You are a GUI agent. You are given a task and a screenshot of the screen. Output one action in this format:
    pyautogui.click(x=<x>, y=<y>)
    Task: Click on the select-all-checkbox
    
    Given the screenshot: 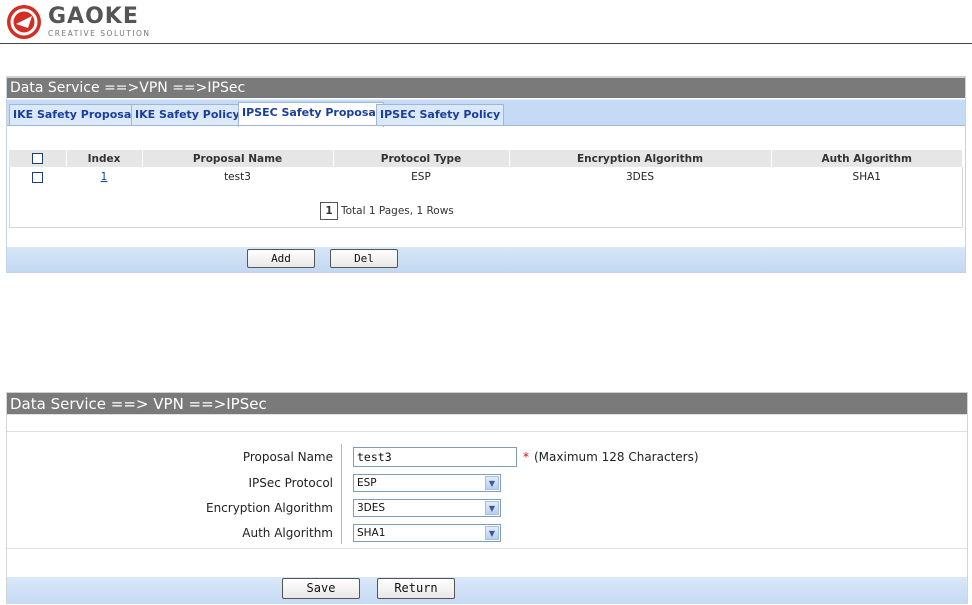 What is the action you would take?
    pyautogui.click(x=37, y=158)
    